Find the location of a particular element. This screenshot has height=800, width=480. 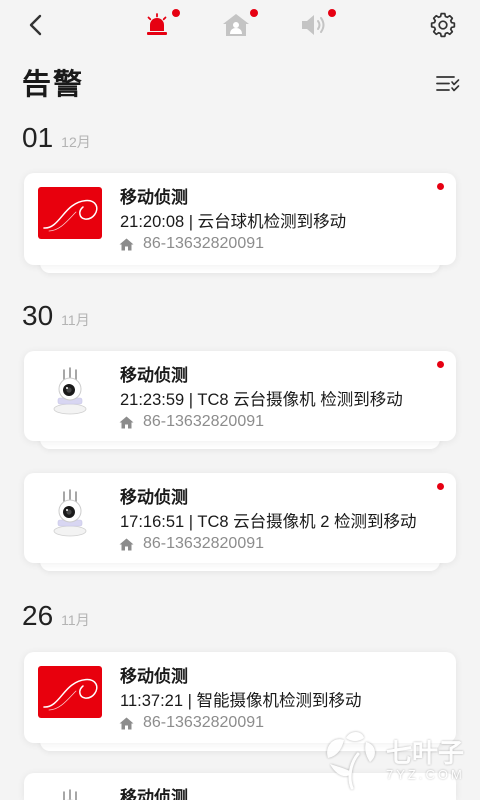

date-header: 26 11月 is located at coordinates (56, 616).